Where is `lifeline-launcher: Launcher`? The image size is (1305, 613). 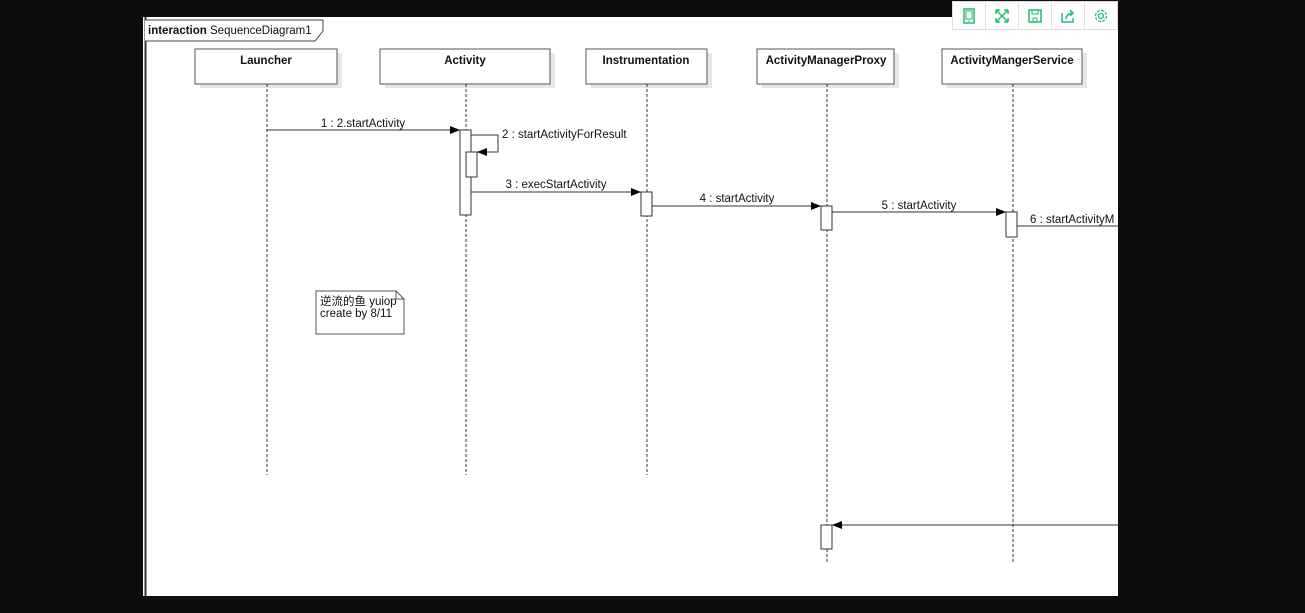
lifeline-launcher: Launcher is located at coordinates (268, 261).